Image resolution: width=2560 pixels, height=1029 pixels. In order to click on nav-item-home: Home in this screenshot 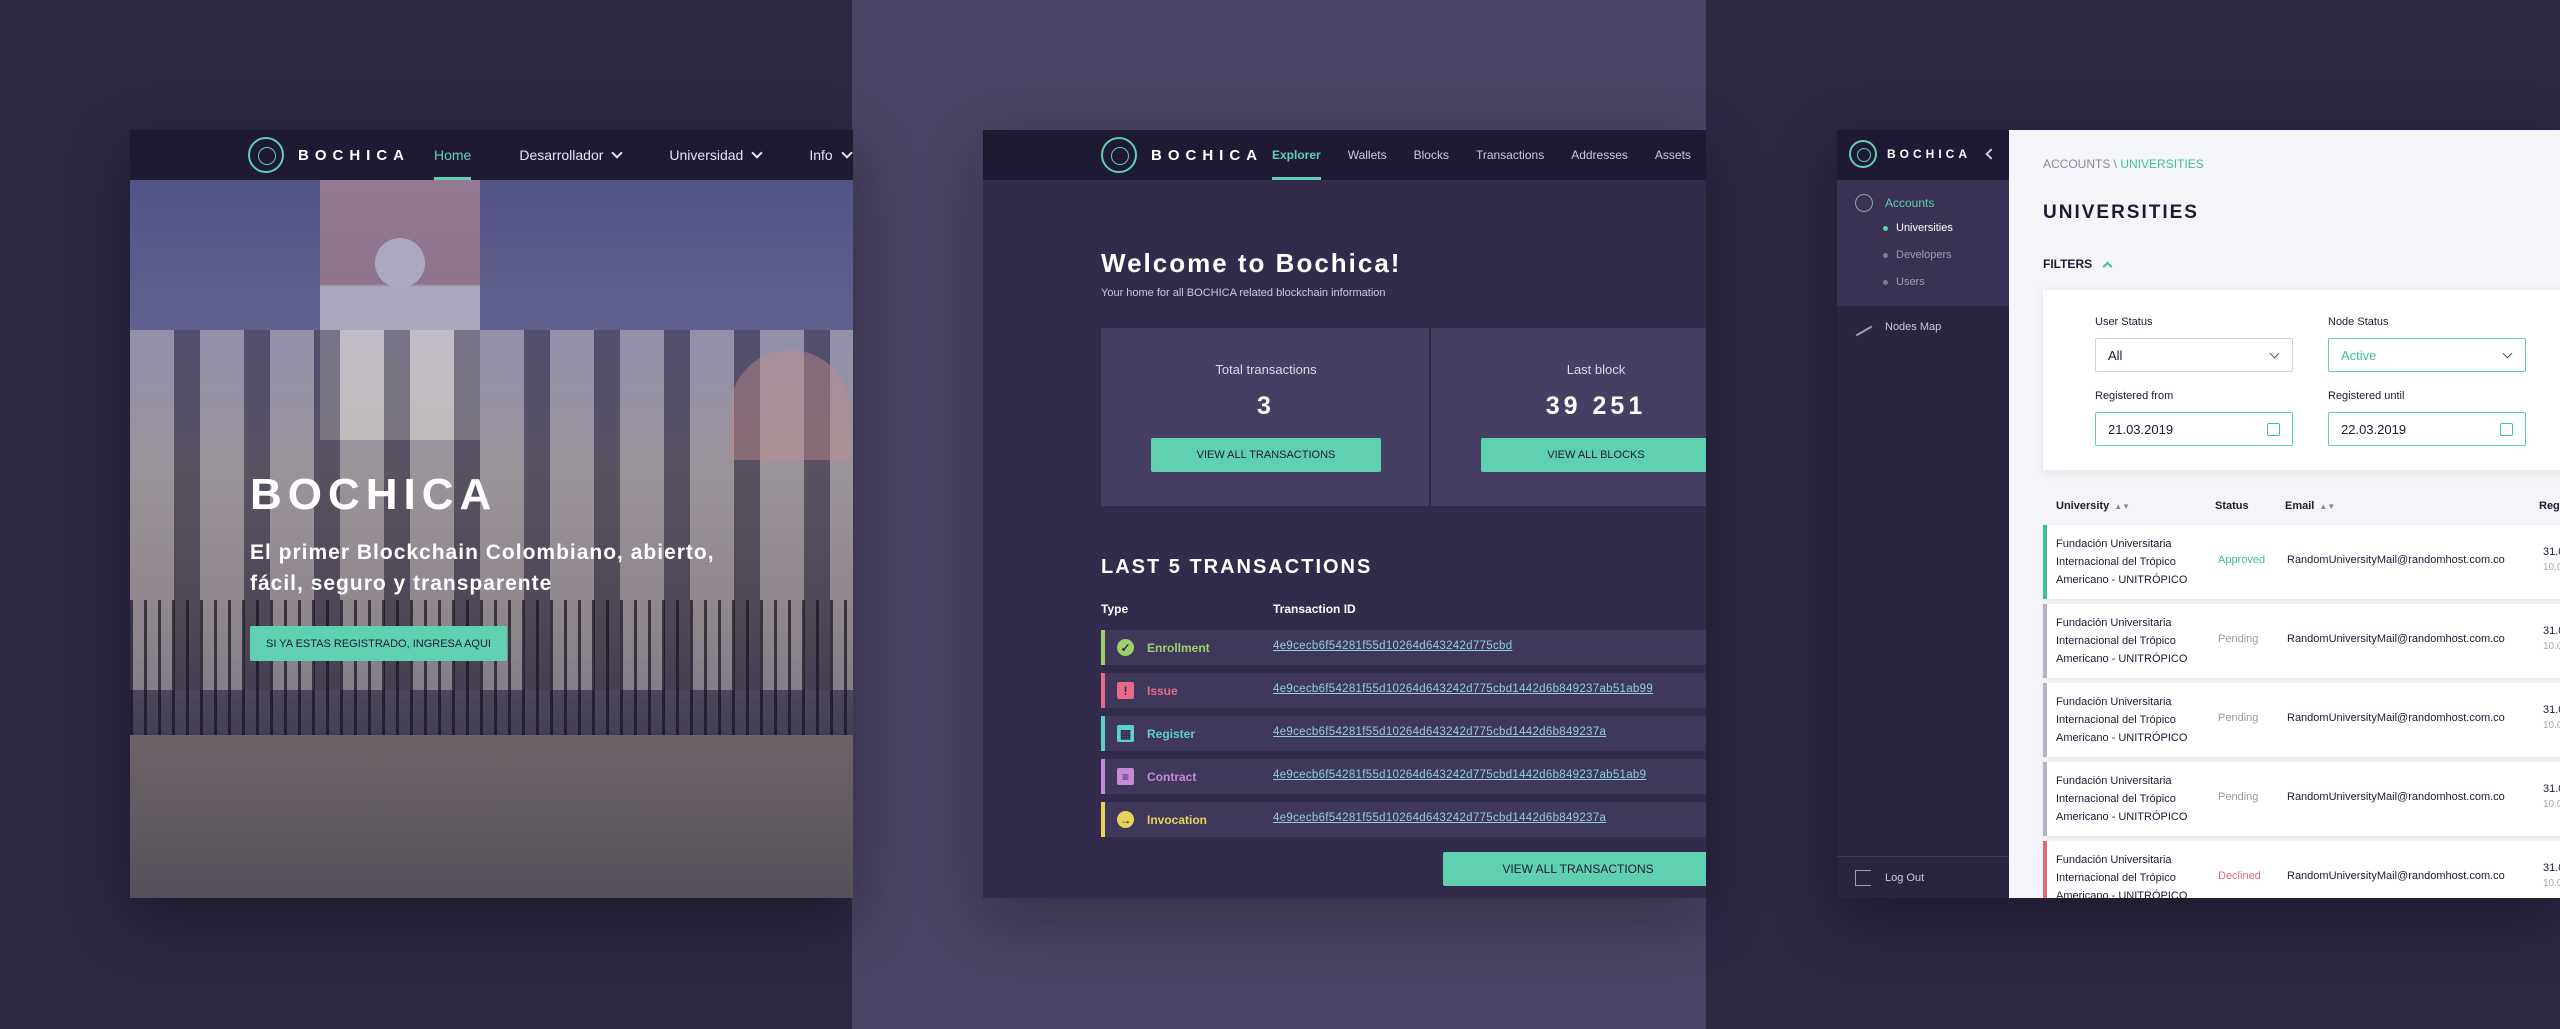, I will do `click(453, 155)`.